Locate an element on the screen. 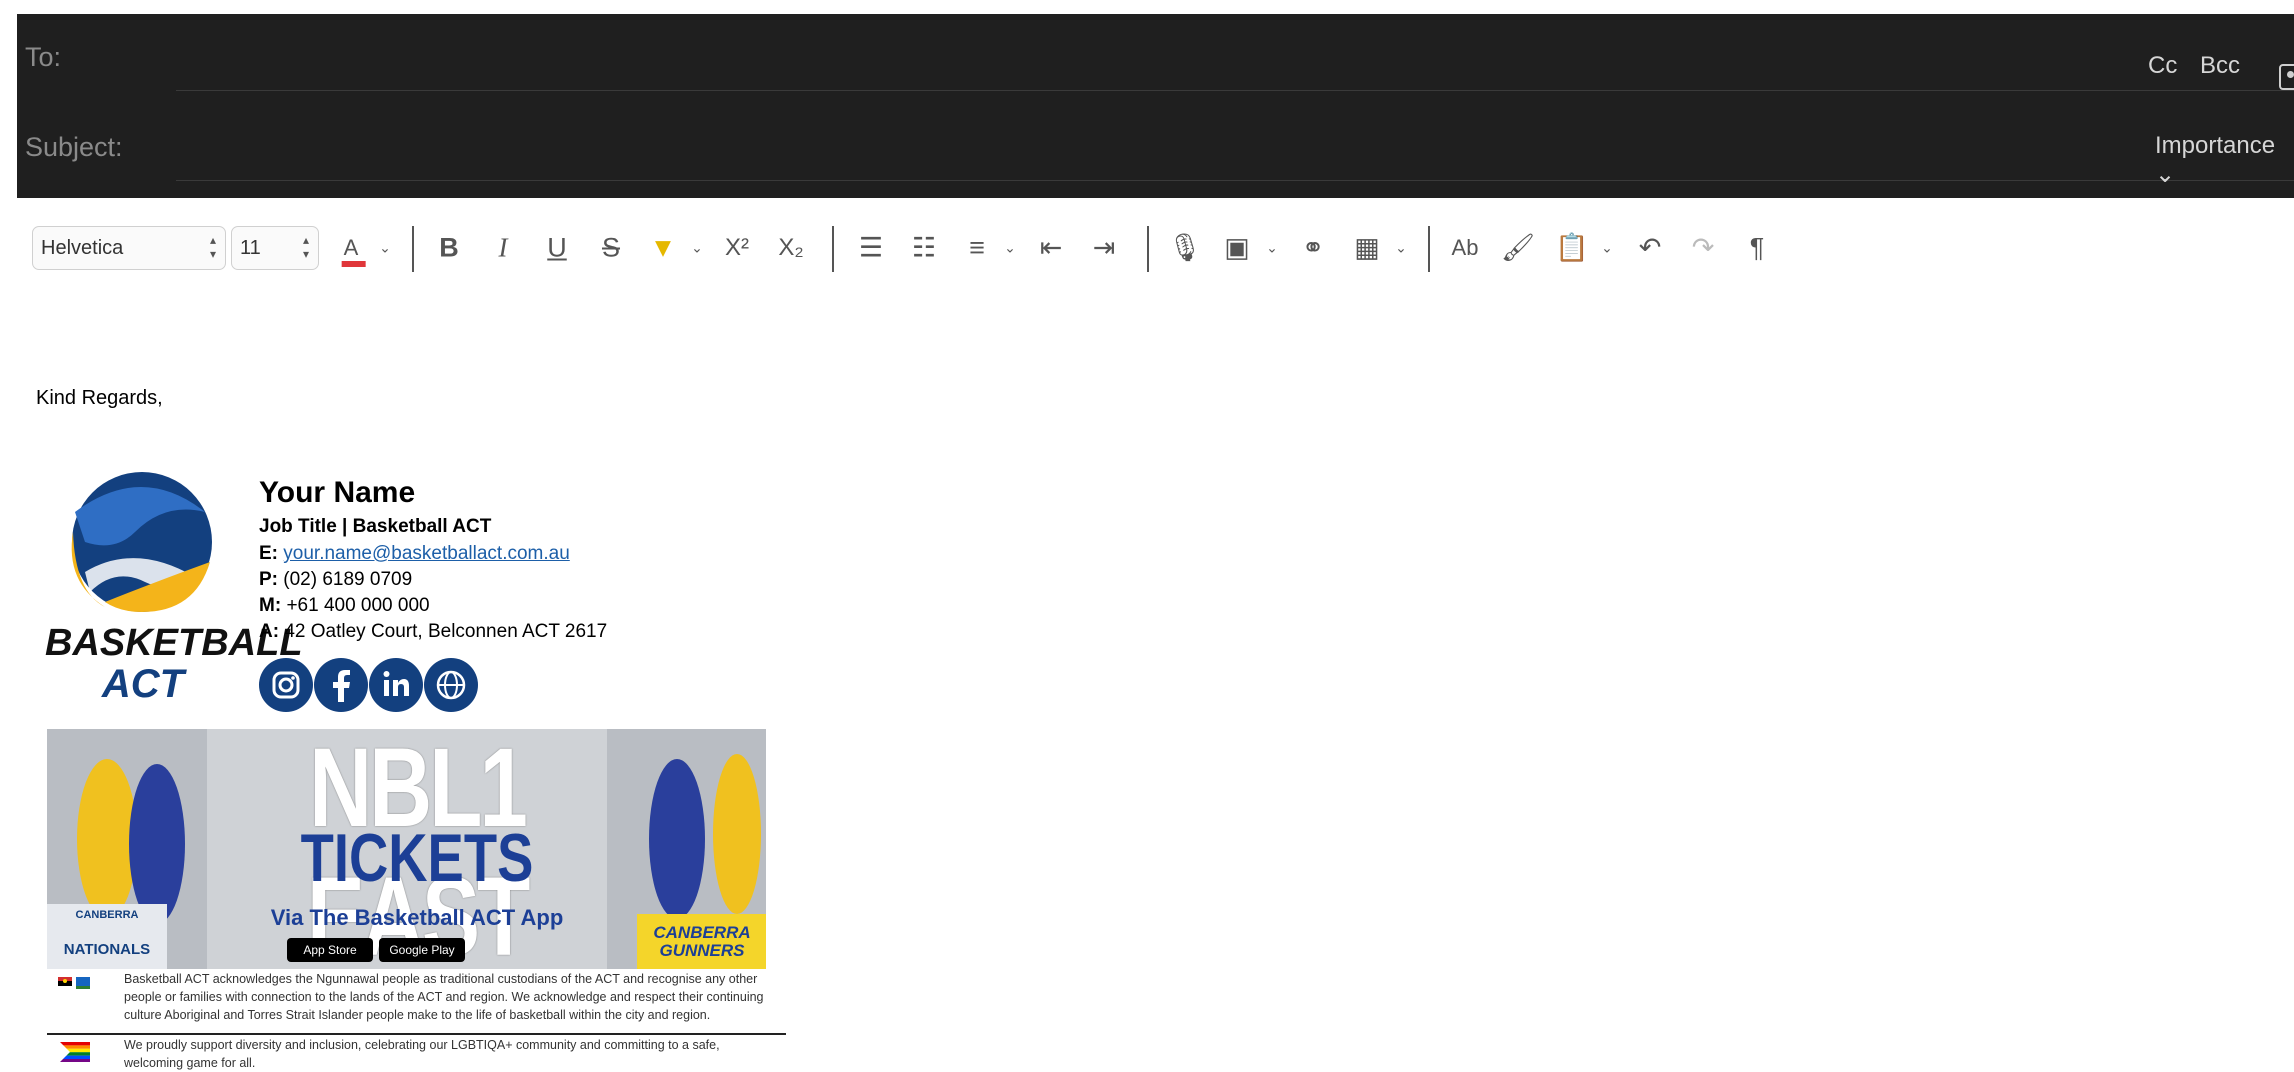 Image resolution: width=2294 pixels, height=1072 pixels. basketball-act-logo: BASKETBALL ACT is located at coordinates (174, 590).